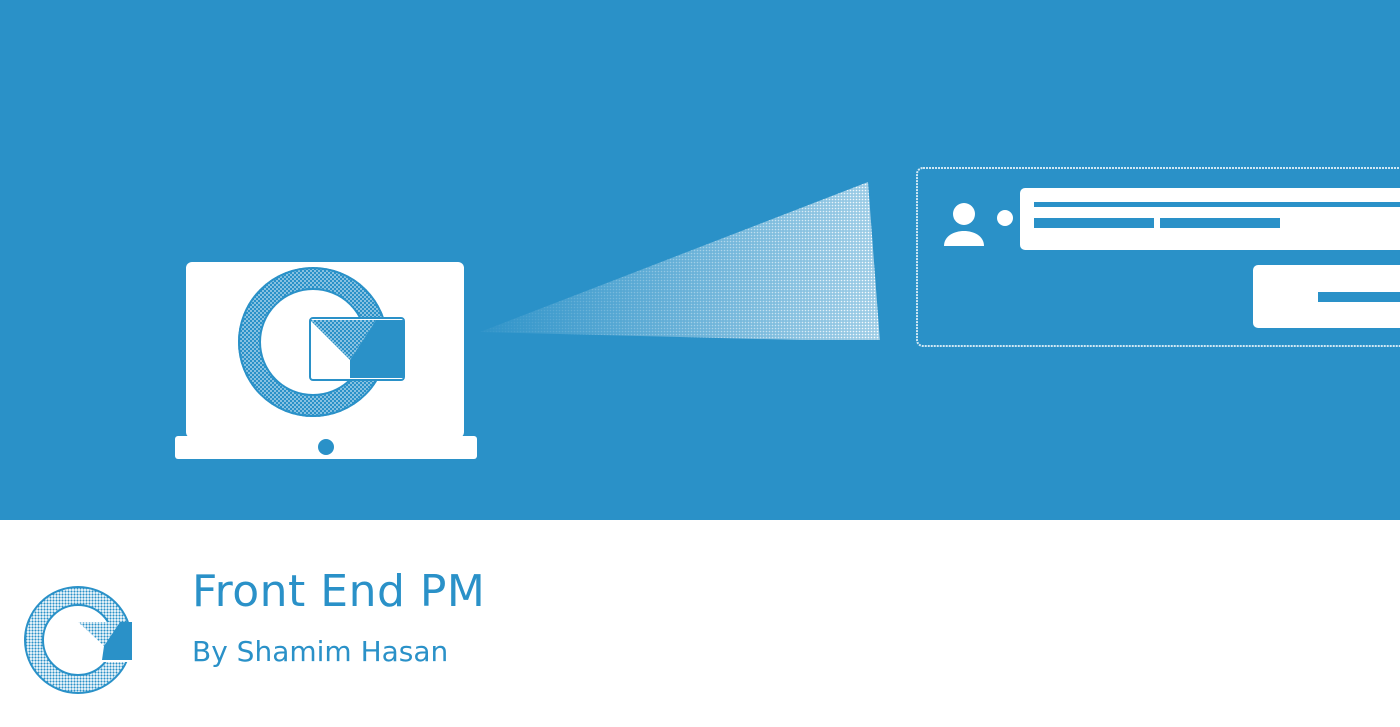 Image resolution: width=1400 pixels, height=727 pixels. Describe the element at coordinates (339, 591) in the screenshot. I see `plugin-title: Front End PM` at that location.